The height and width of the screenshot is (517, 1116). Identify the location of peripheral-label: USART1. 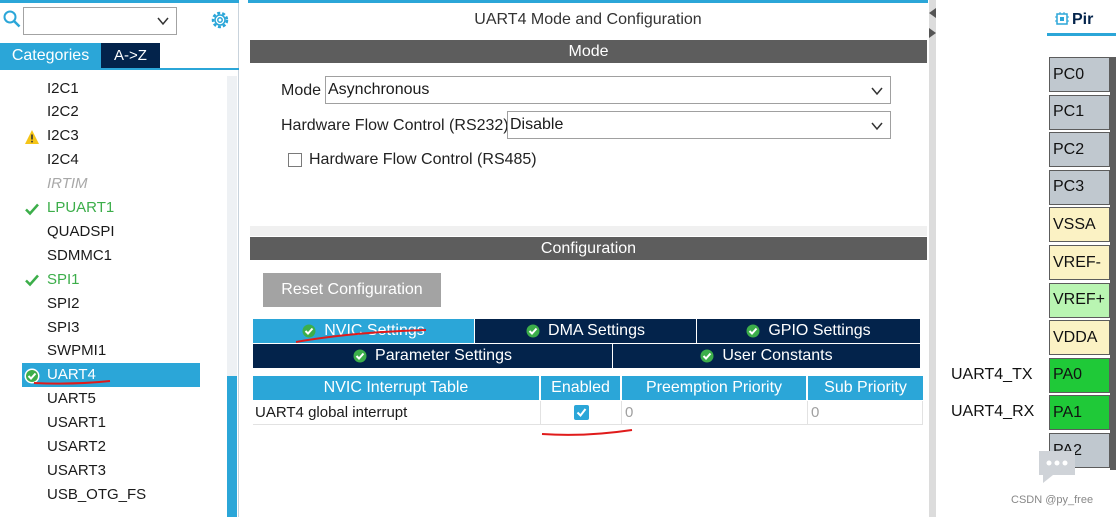
(76, 423).